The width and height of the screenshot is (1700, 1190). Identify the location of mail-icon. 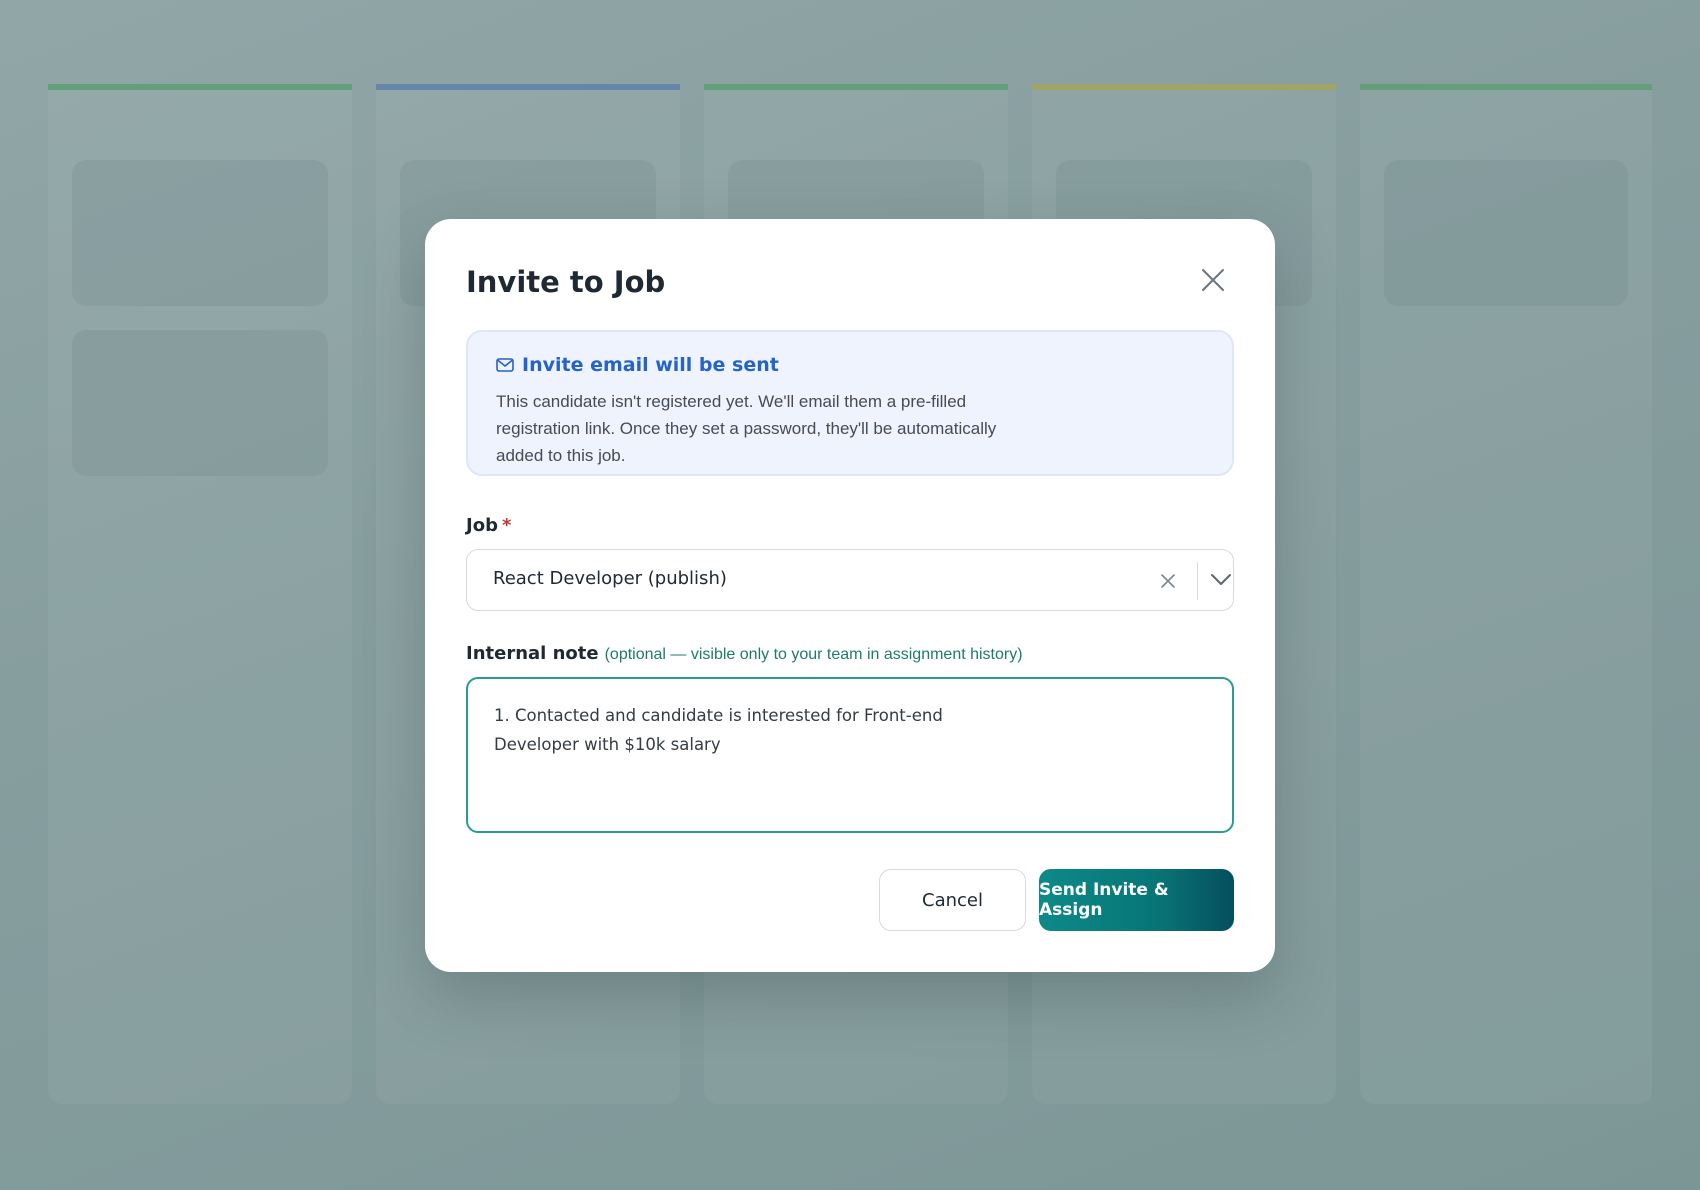
(505, 365).